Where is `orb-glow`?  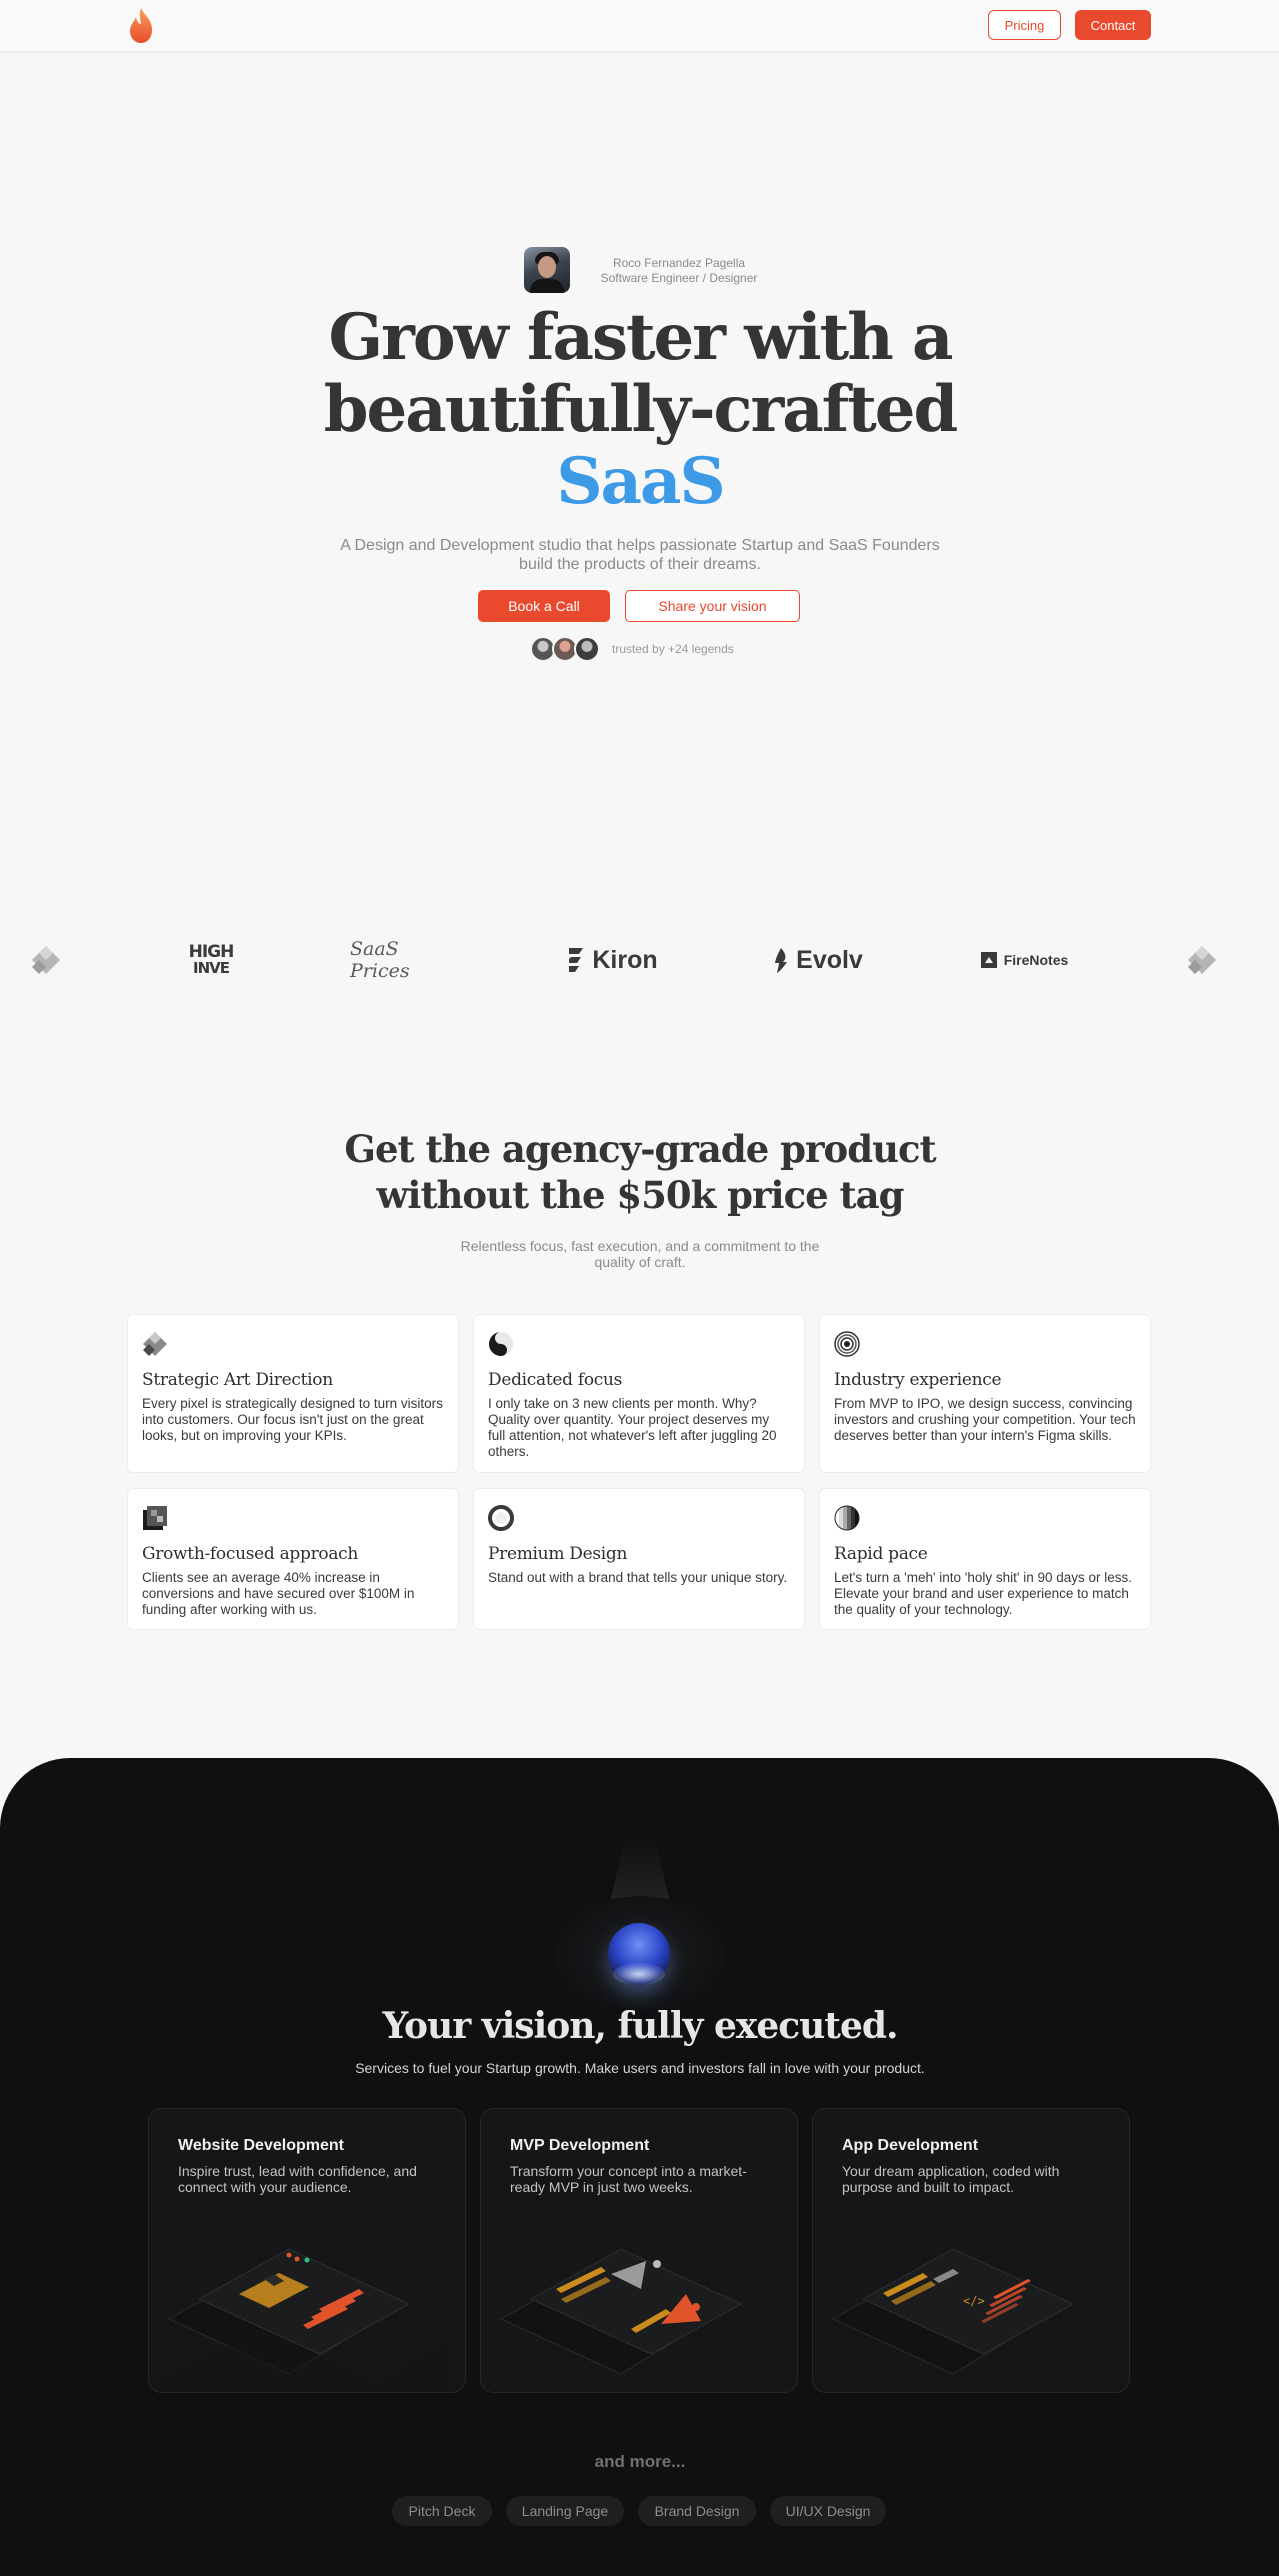 orb-glow is located at coordinates (639, 1974).